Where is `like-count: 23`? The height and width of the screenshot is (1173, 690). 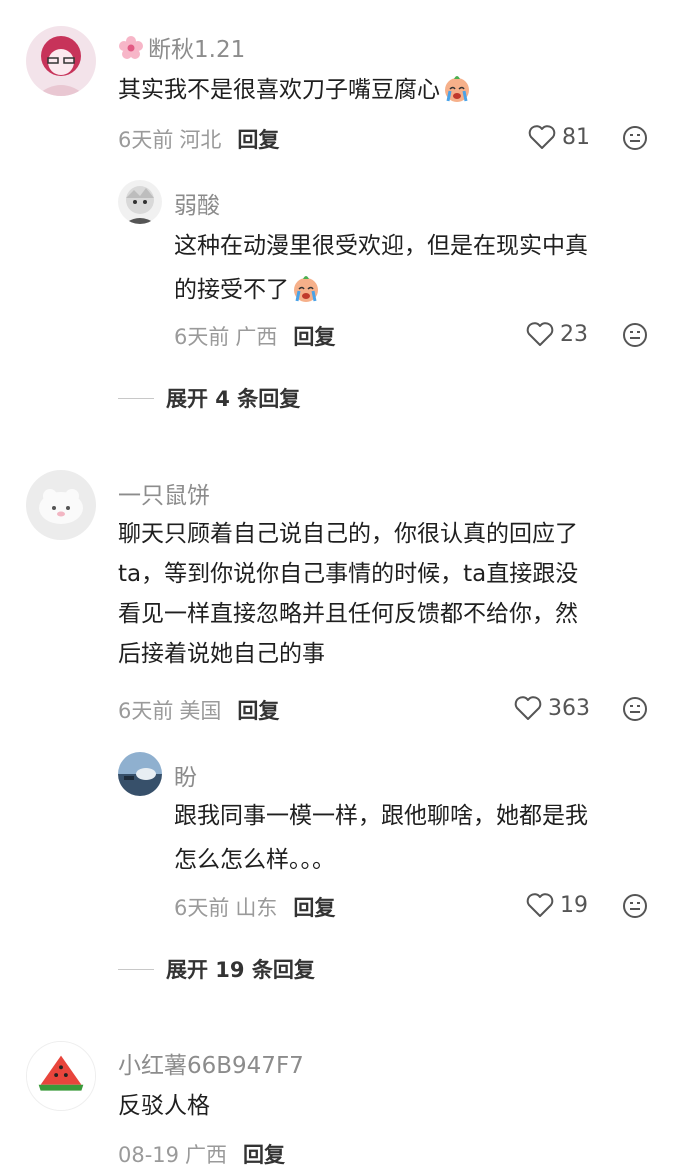 like-count: 23 is located at coordinates (574, 334).